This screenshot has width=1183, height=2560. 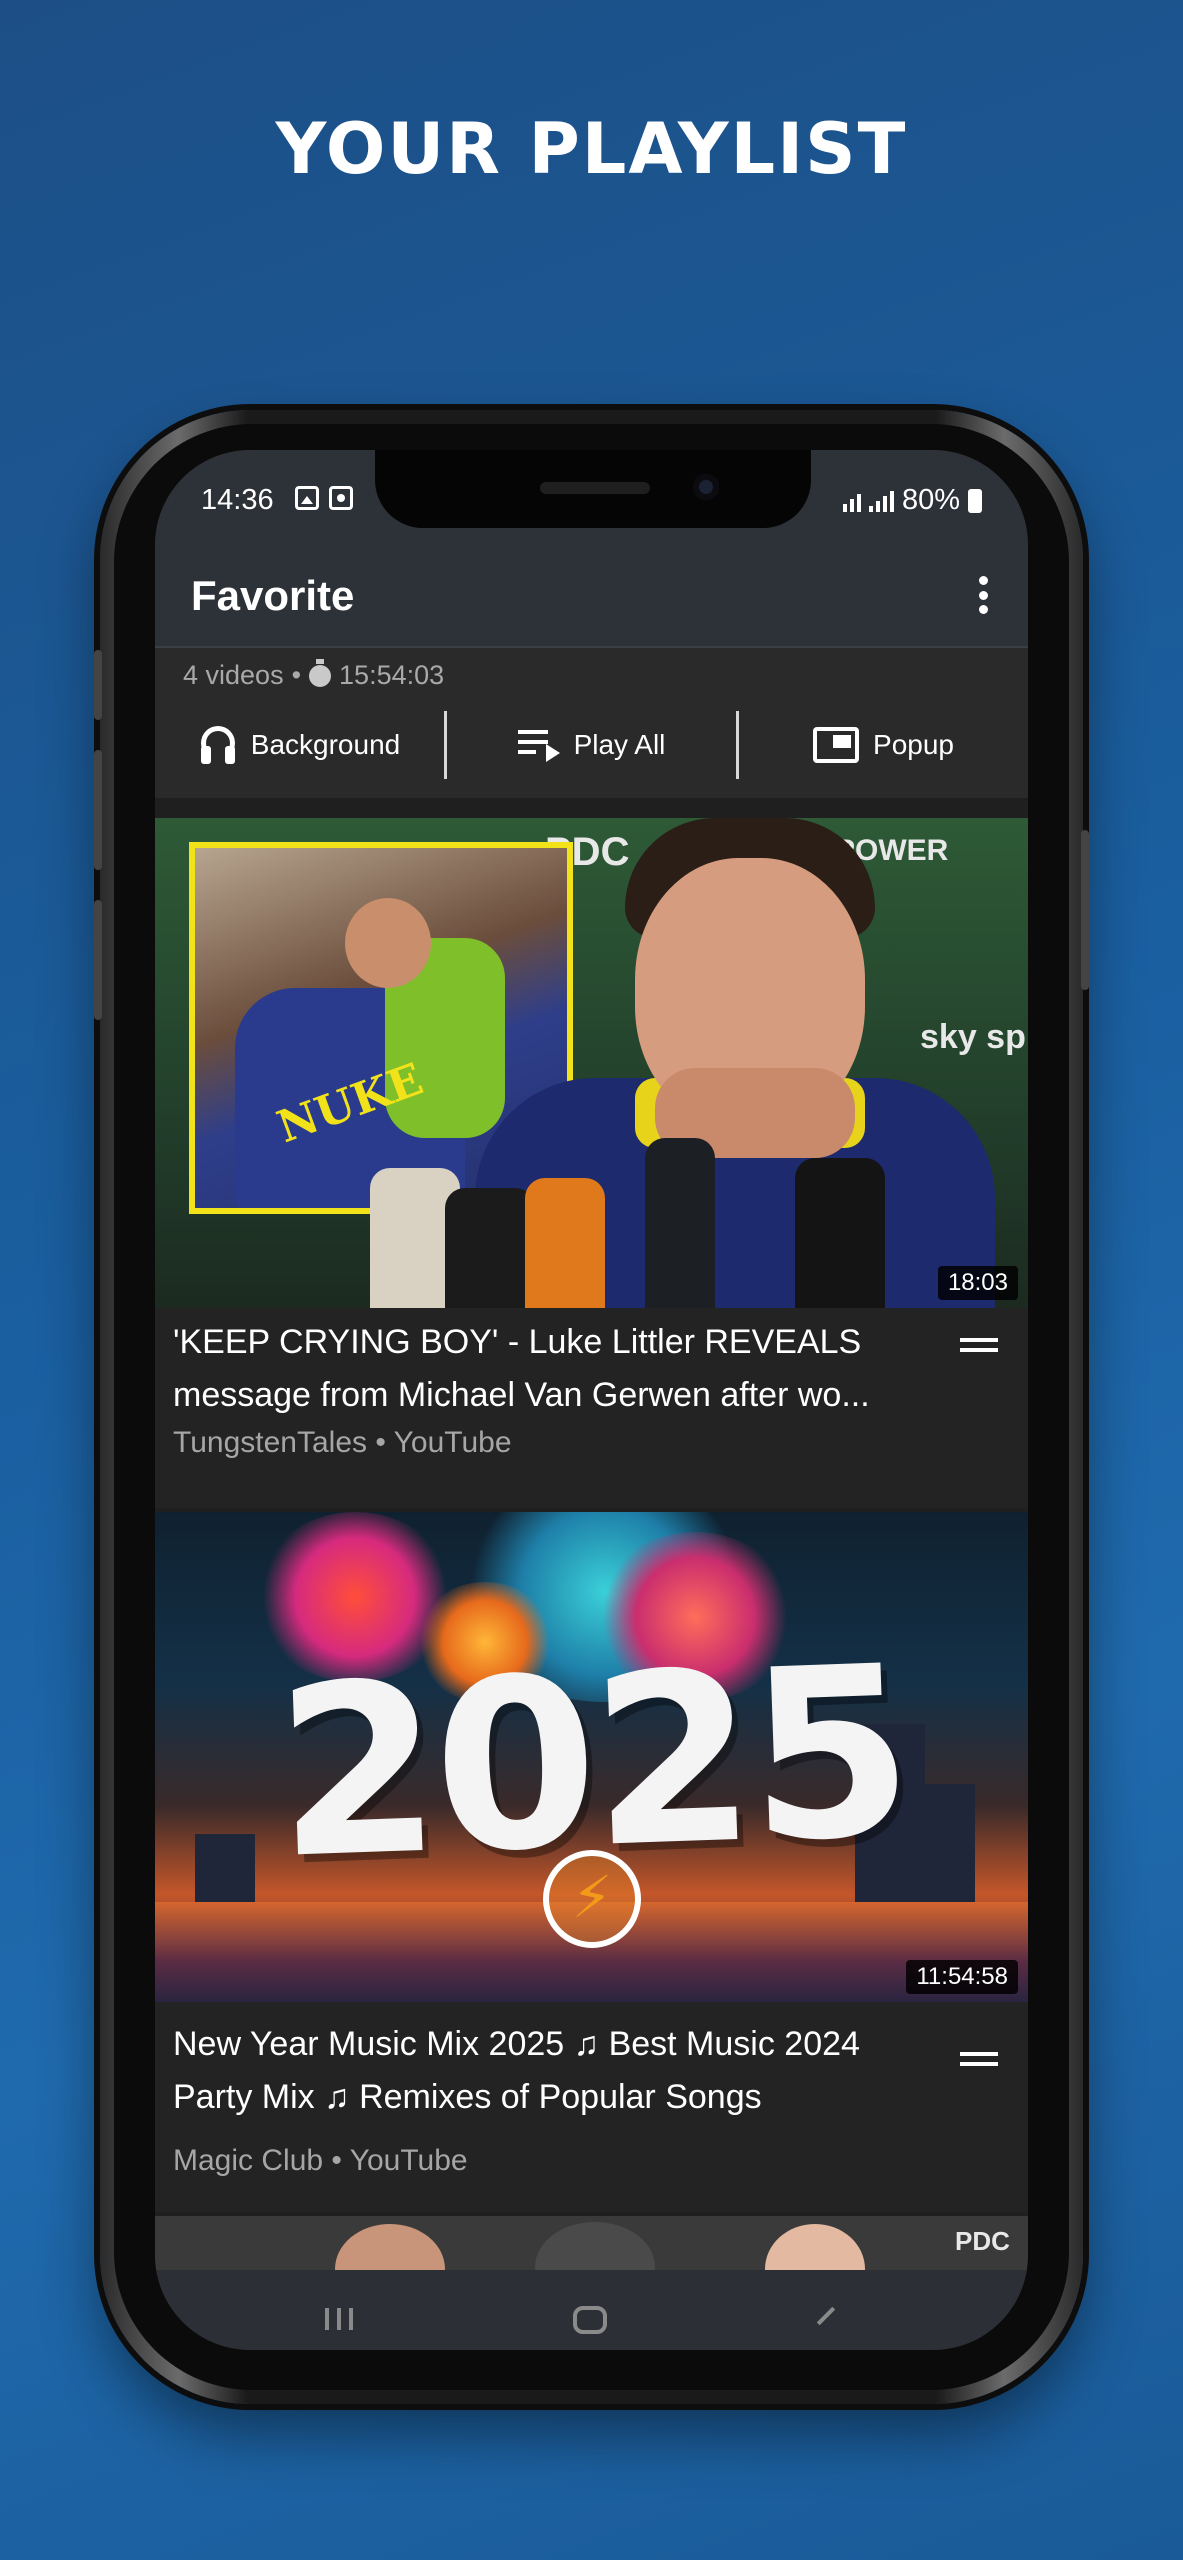 What do you see at coordinates (826, 2316) in the screenshot?
I see `back-button` at bounding box center [826, 2316].